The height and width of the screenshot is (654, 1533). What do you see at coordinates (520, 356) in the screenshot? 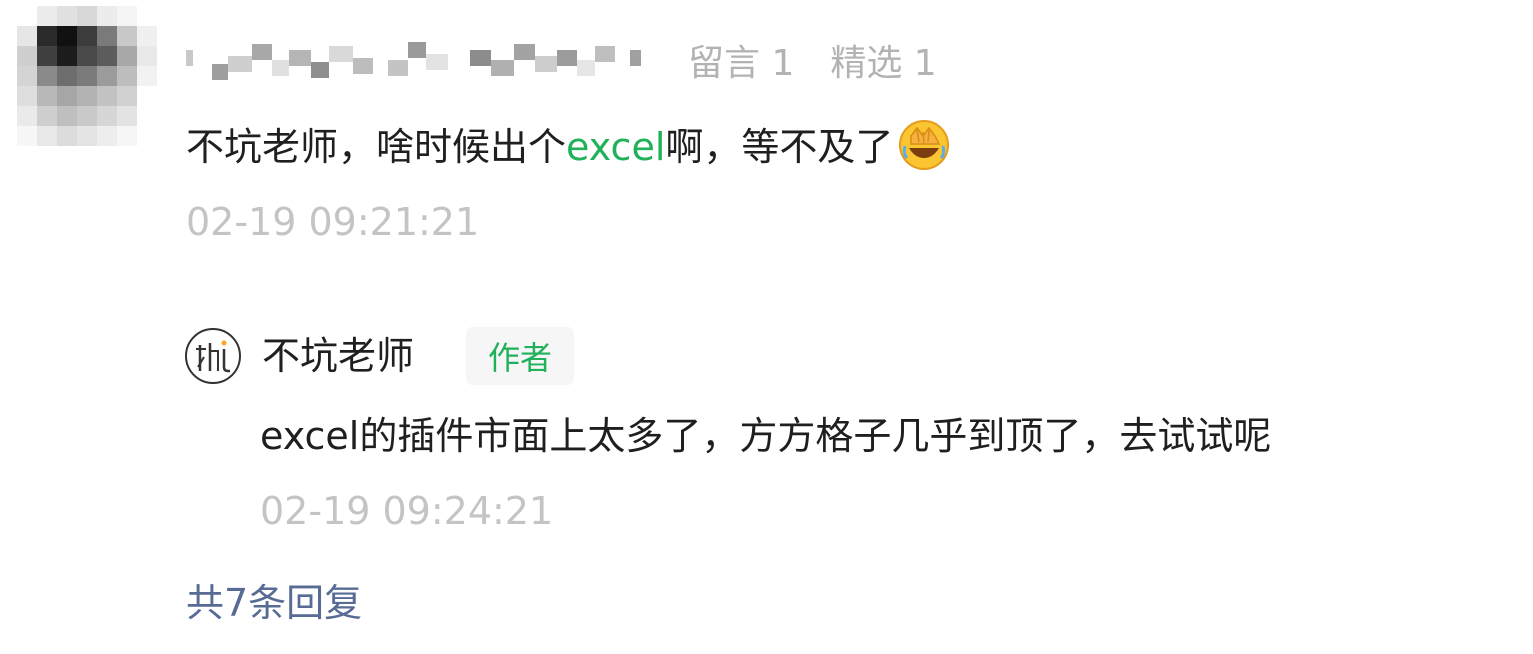
I see `author-badge: 作者` at bounding box center [520, 356].